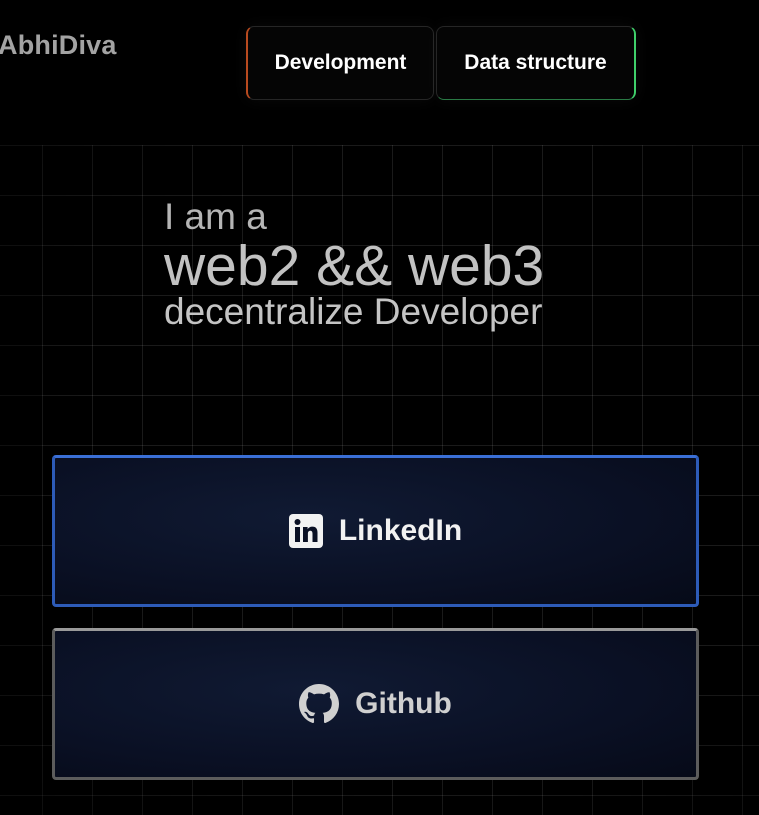  Describe the element at coordinates (403, 703) in the screenshot. I see `github-label: Github` at that location.